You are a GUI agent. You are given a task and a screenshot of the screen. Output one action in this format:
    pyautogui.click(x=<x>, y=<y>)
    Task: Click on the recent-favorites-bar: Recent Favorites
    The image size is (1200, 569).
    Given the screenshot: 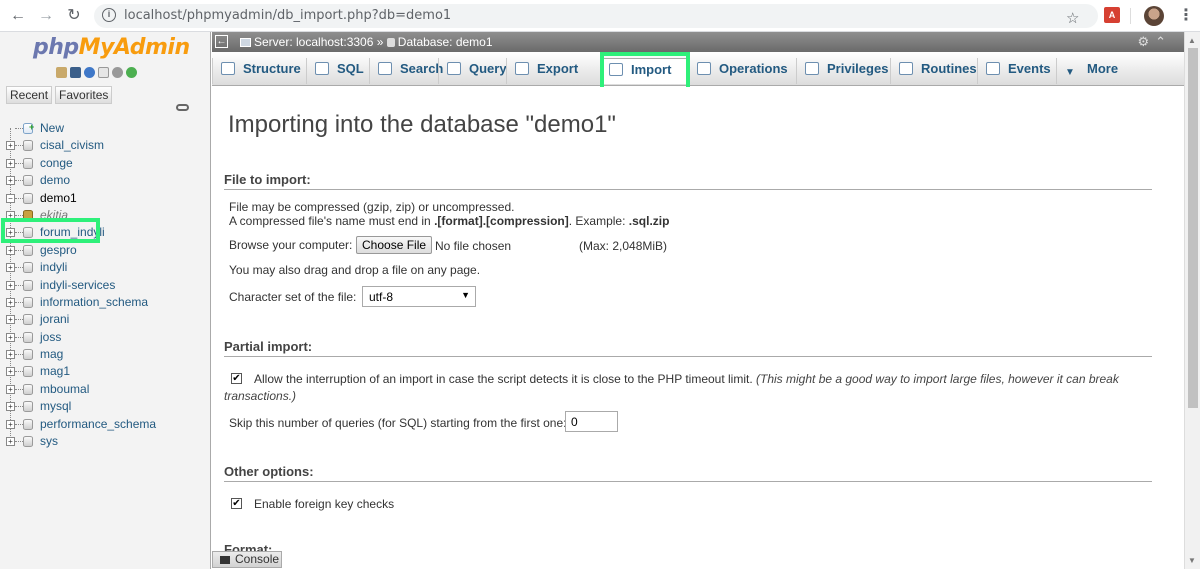 What is the action you would take?
    pyautogui.click(x=59, y=95)
    